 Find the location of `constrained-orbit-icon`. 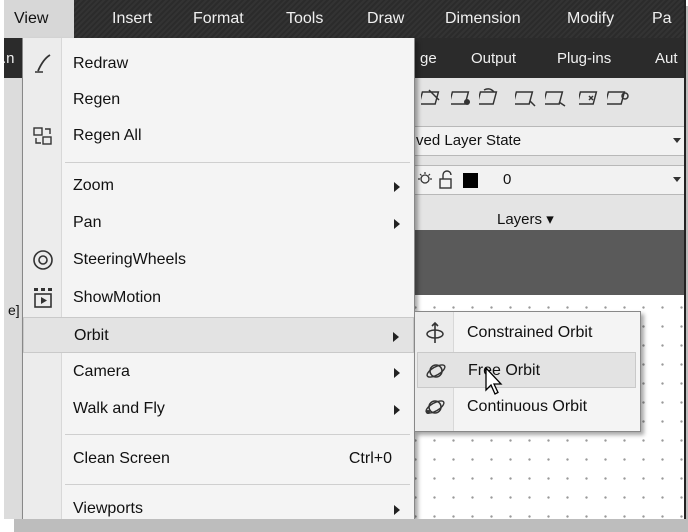

constrained-orbit-icon is located at coordinates (435, 332).